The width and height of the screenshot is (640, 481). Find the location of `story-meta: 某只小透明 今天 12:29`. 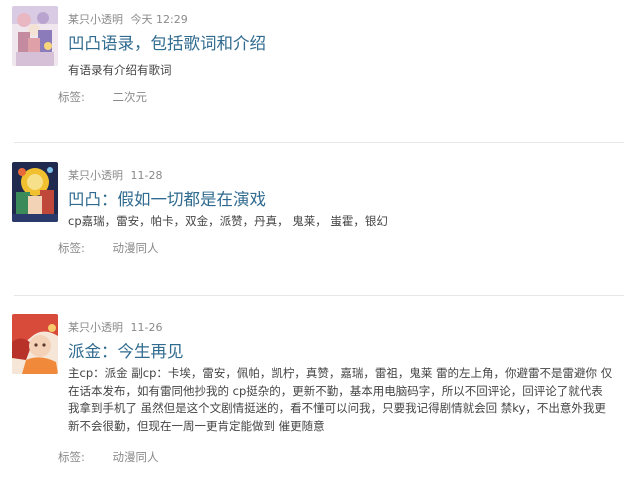

story-meta: 某只小透明 今天 12:29 is located at coordinates (128, 19).